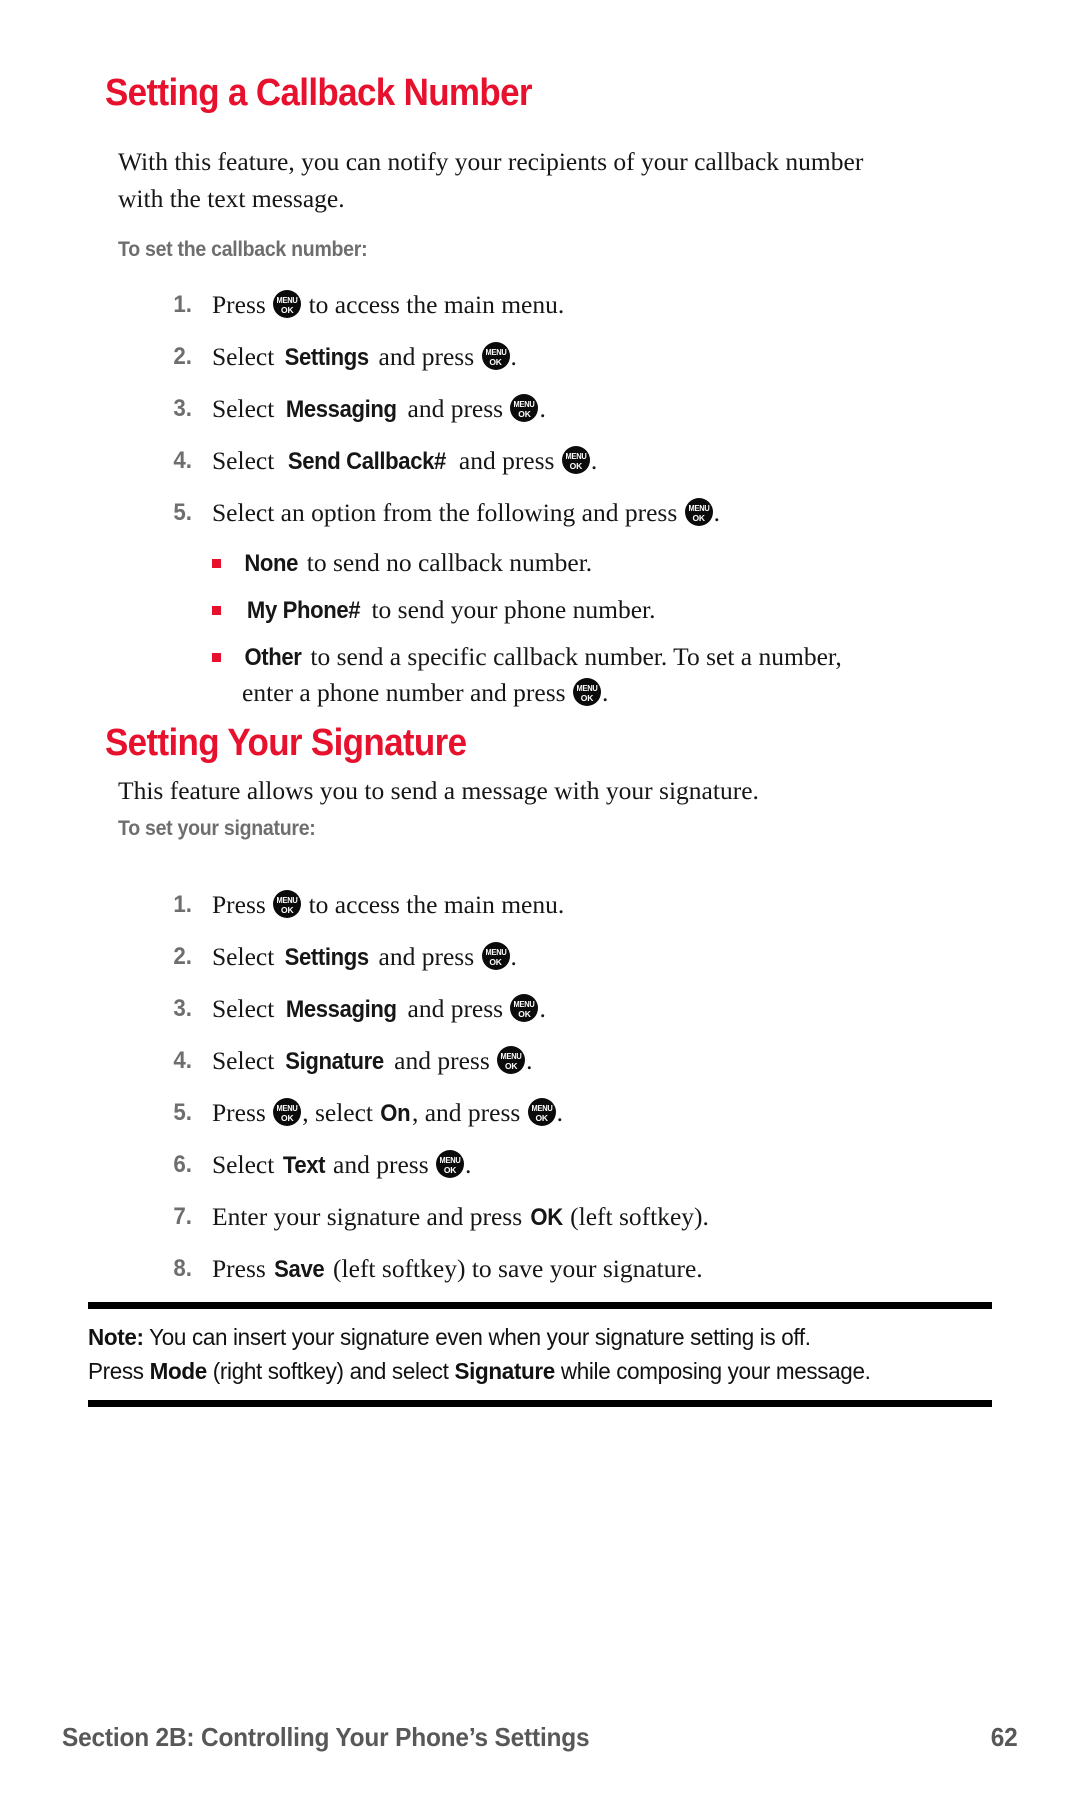 This screenshot has width=1080, height=1800. I want to click on step-text: Select Send Callback# and press MENU OK., so click(404, 461).